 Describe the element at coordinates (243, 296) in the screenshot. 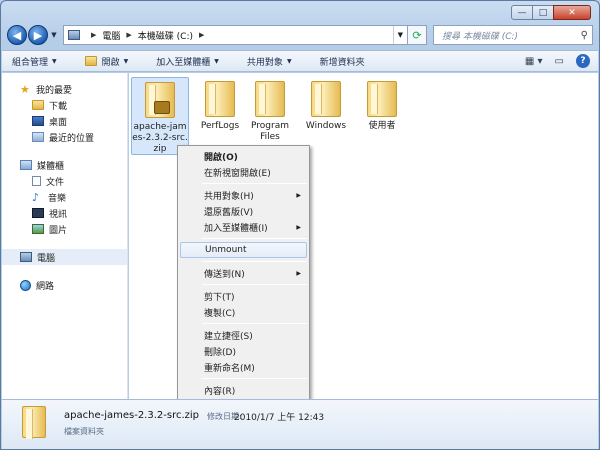

I see `menu-item-cut: 剪下(T)` at that location.